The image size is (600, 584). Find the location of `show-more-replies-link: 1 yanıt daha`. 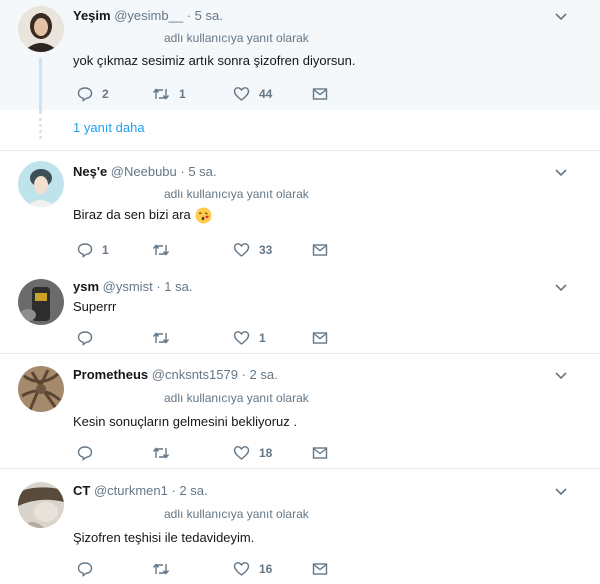

show-more-replies-link: 1 yanıt daha is located at coordinates (109, 127).